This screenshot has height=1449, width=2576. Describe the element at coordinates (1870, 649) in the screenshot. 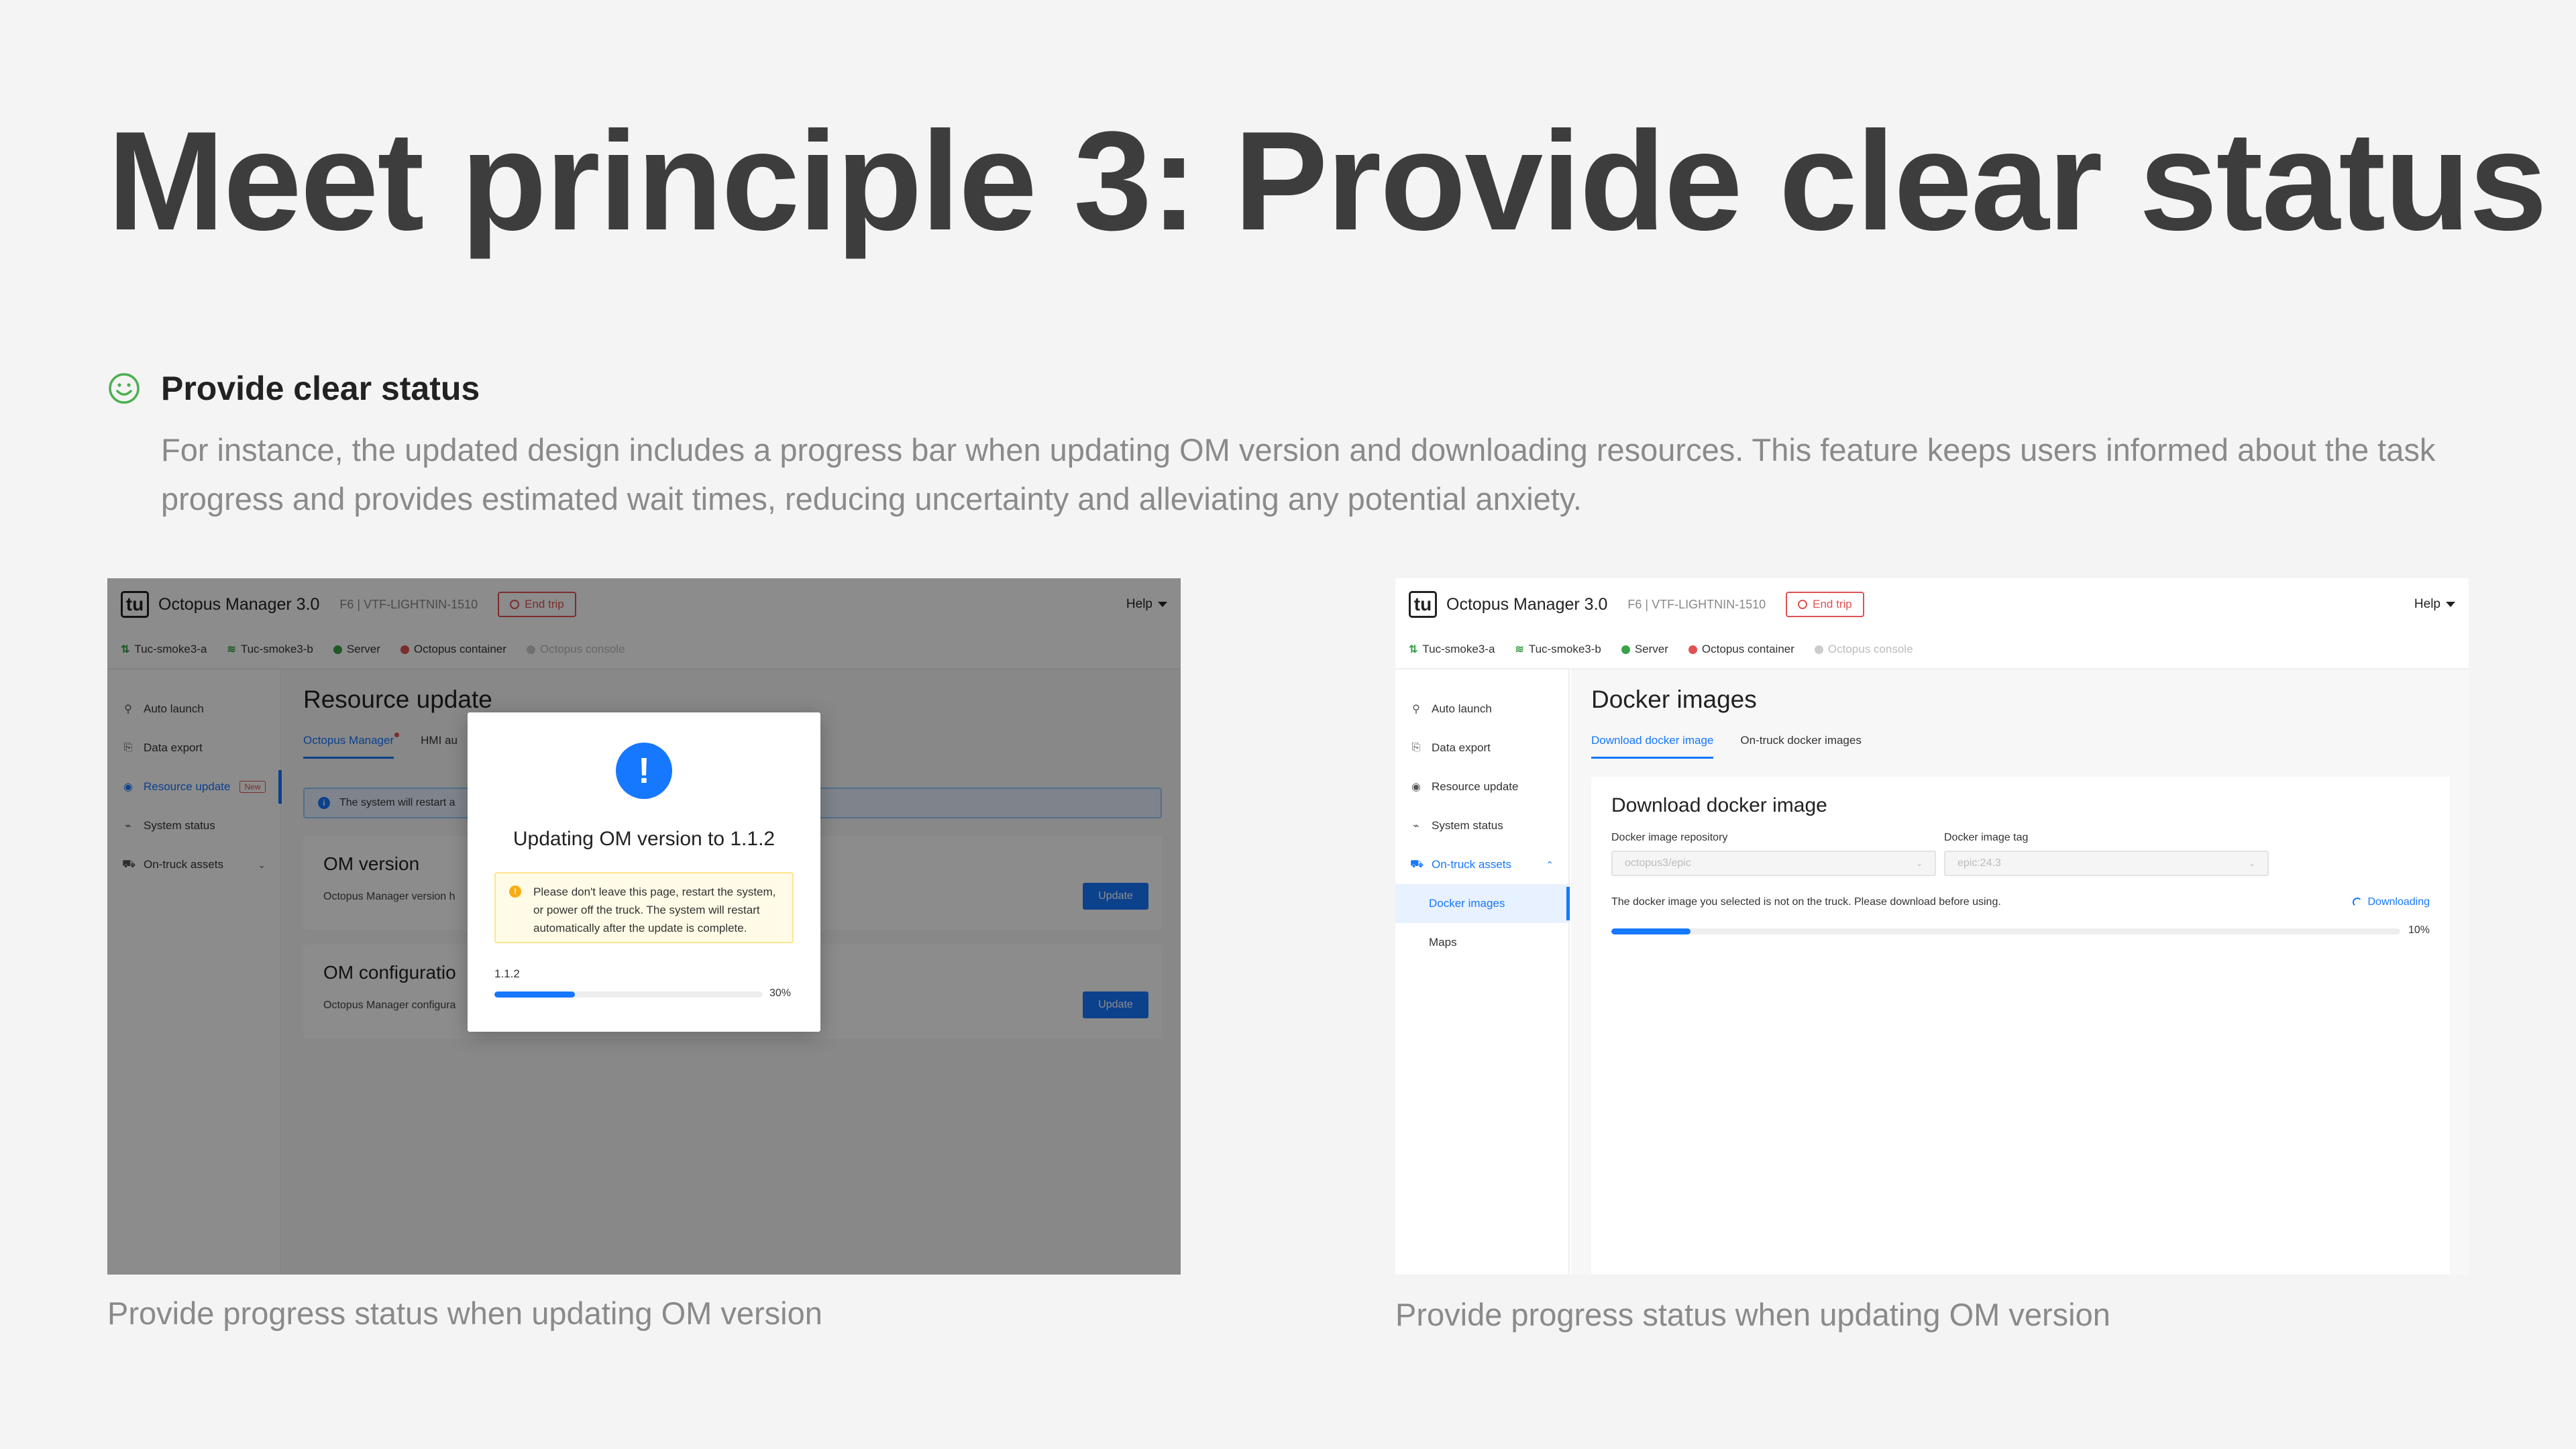

I see `status-label: Octopus console` at that location.